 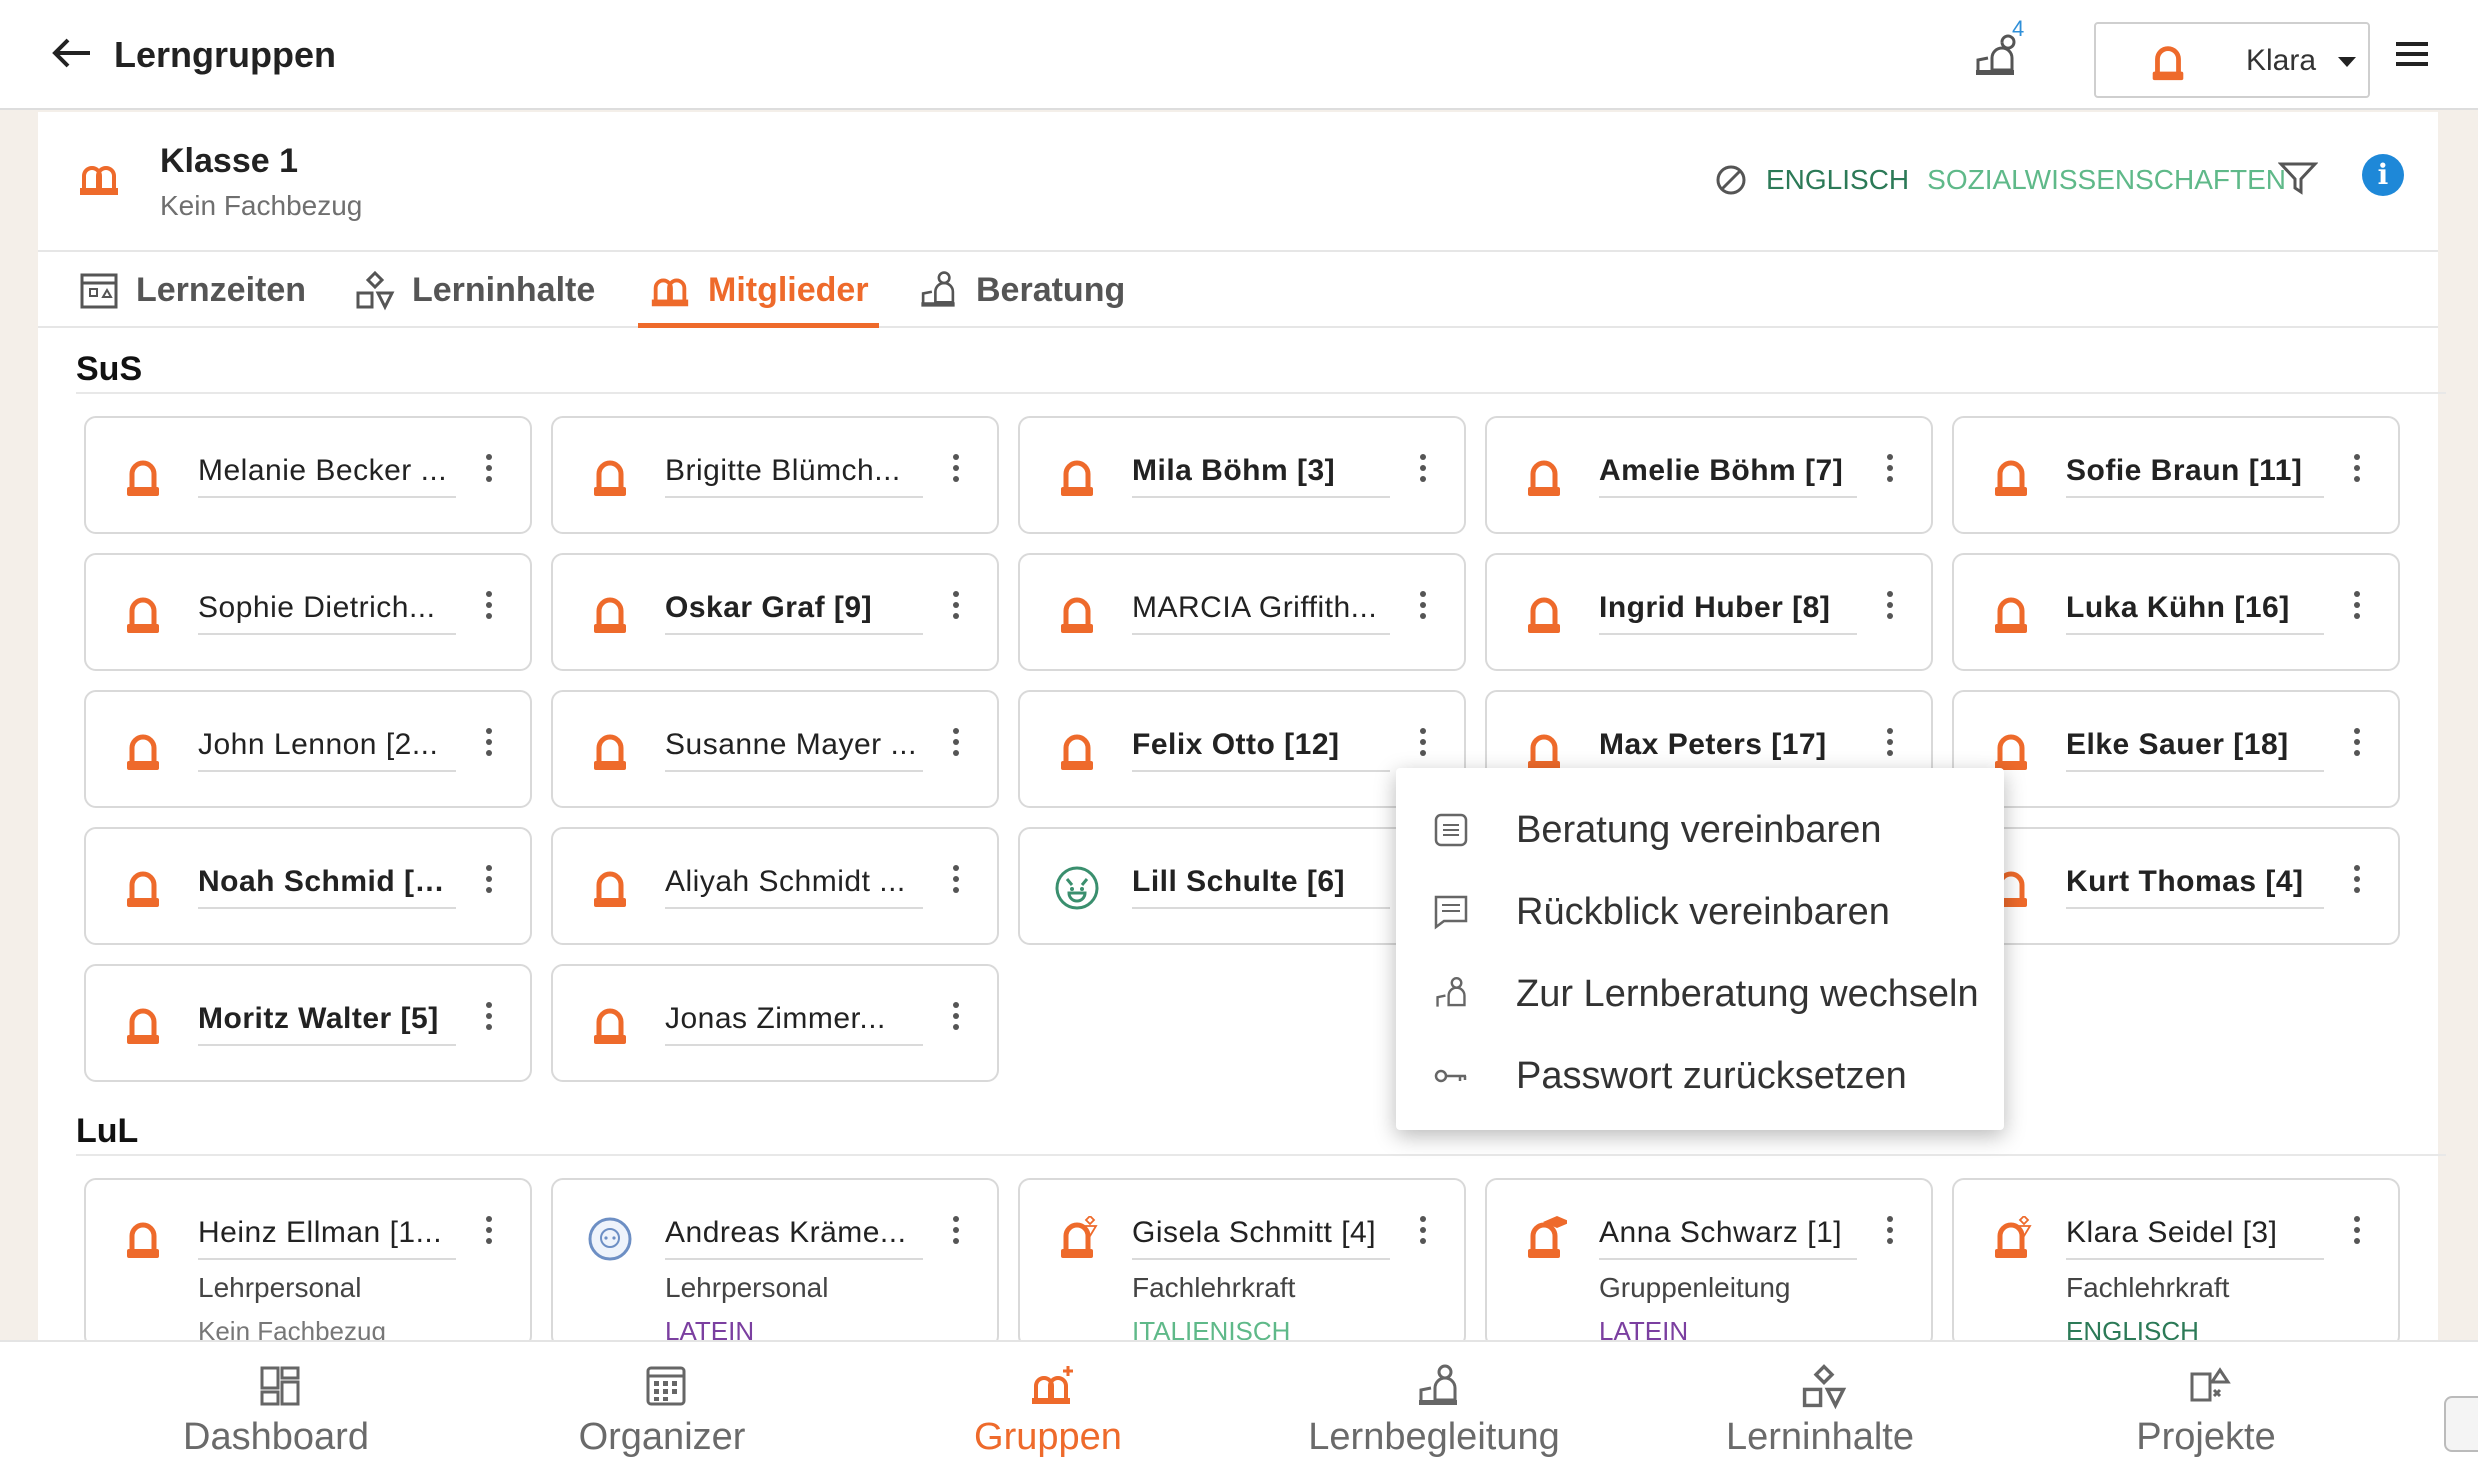 What do you see at coordinates (73, 53) in the screenshot?
I see `back-arrow-icon` at bounding box center [73, 53].